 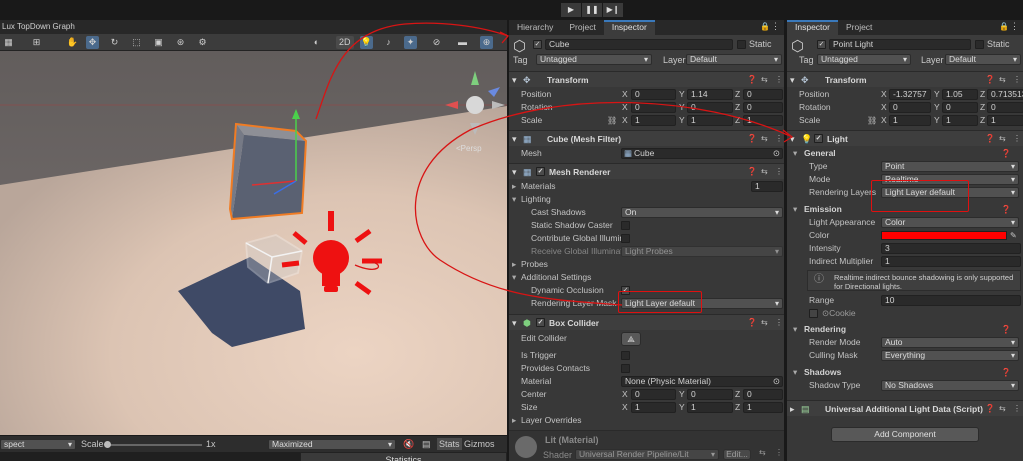 What do you see at coordinates (479, 444) in the screenshot?
I see `gizmos-button: Gizmos` at bounding box center [479, 444].